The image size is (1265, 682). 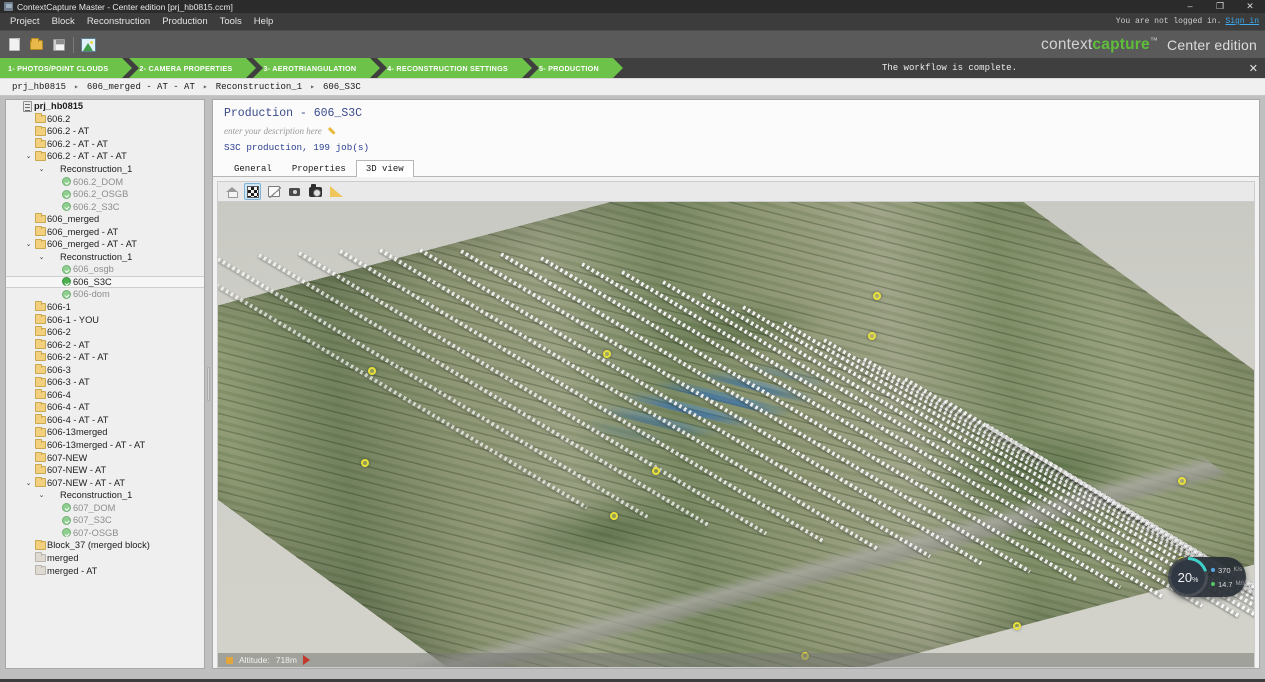 What do you see at coordinates (105, 119) in the screenshot?
I see `tree-item: 606.2` at bounding box center [105, 119].